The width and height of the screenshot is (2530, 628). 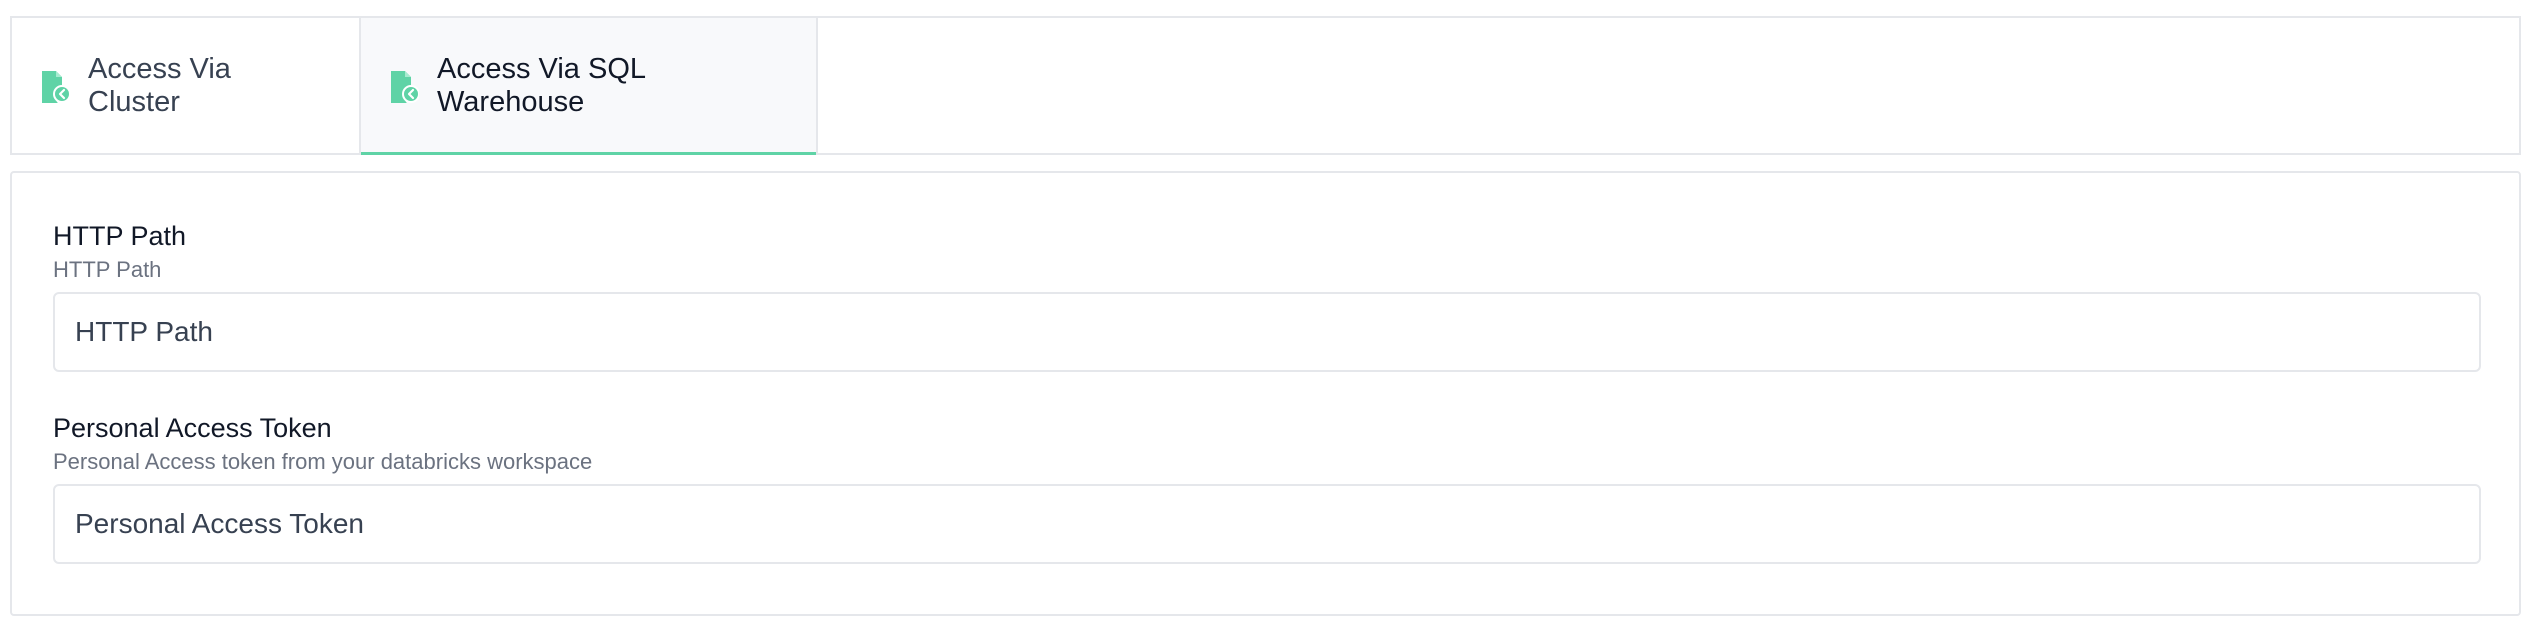 What do you see at coordinates (541, 85) in the screenshot?
I see `tab-label: Access Via SQL Warehouse` at bounding box center [541, 85].